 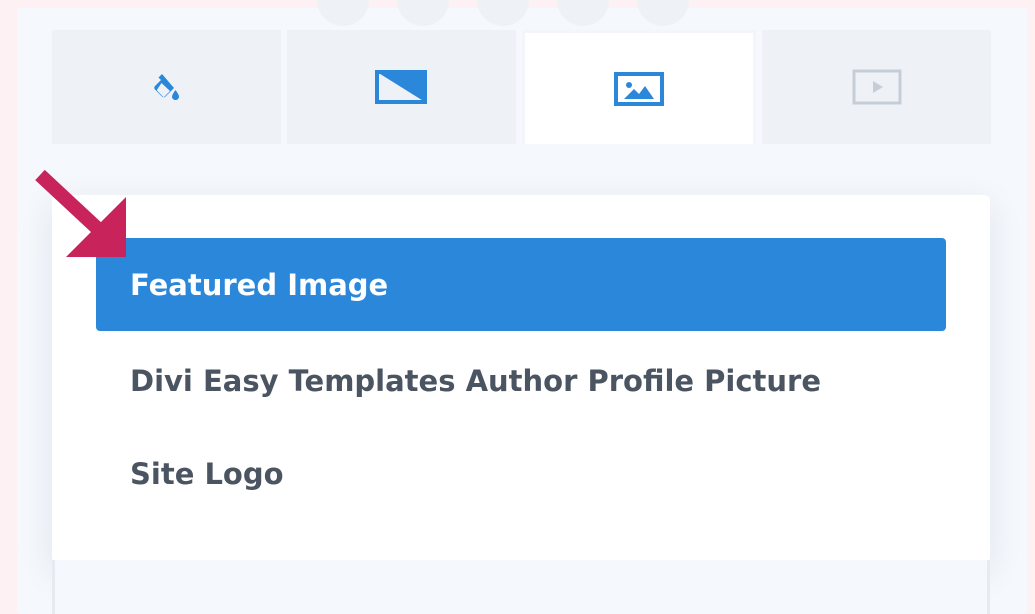 I want to click on dropdown-option-site-logo: Site Logo, so click(x=521, y=473).